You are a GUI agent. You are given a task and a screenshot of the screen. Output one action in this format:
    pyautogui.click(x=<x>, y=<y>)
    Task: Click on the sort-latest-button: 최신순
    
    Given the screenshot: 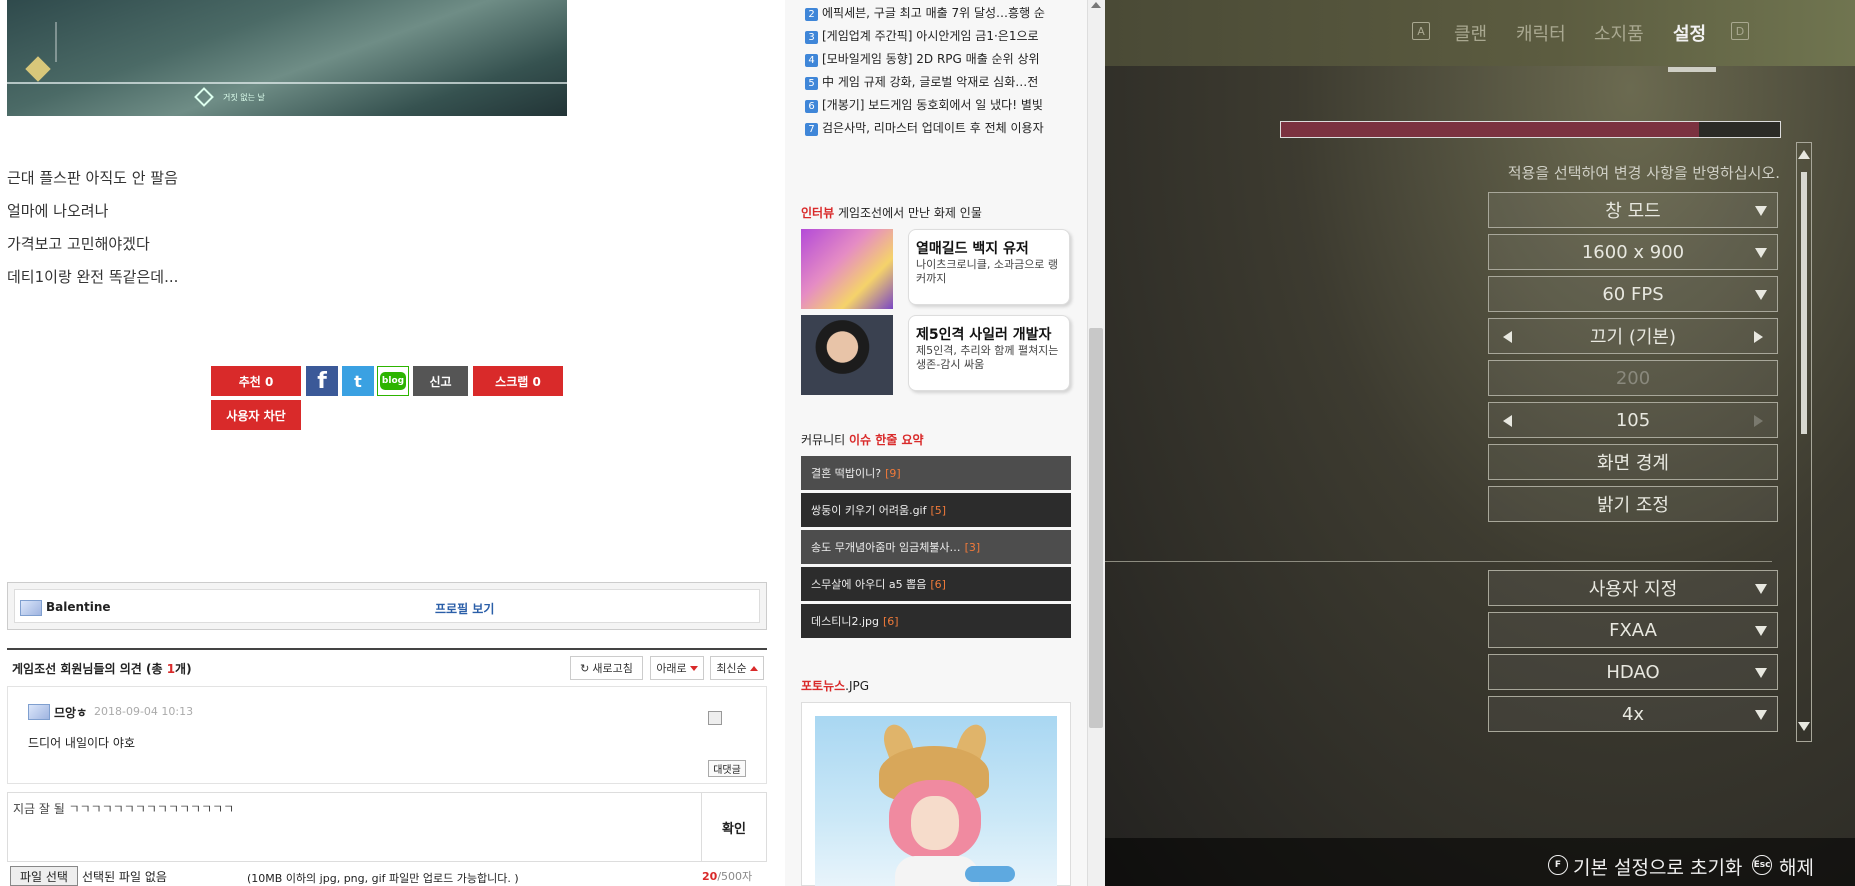 What is the action you would take?
    pyautogui.click(x=737, y=668)
    